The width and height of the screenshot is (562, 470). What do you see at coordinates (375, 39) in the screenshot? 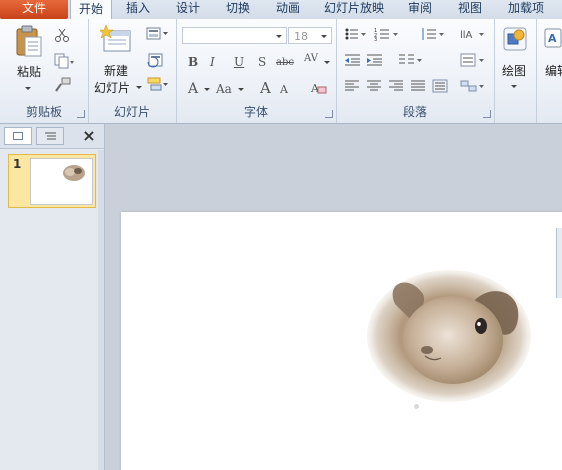
I see `svg-text: 3` at bounding box center [375, 39].